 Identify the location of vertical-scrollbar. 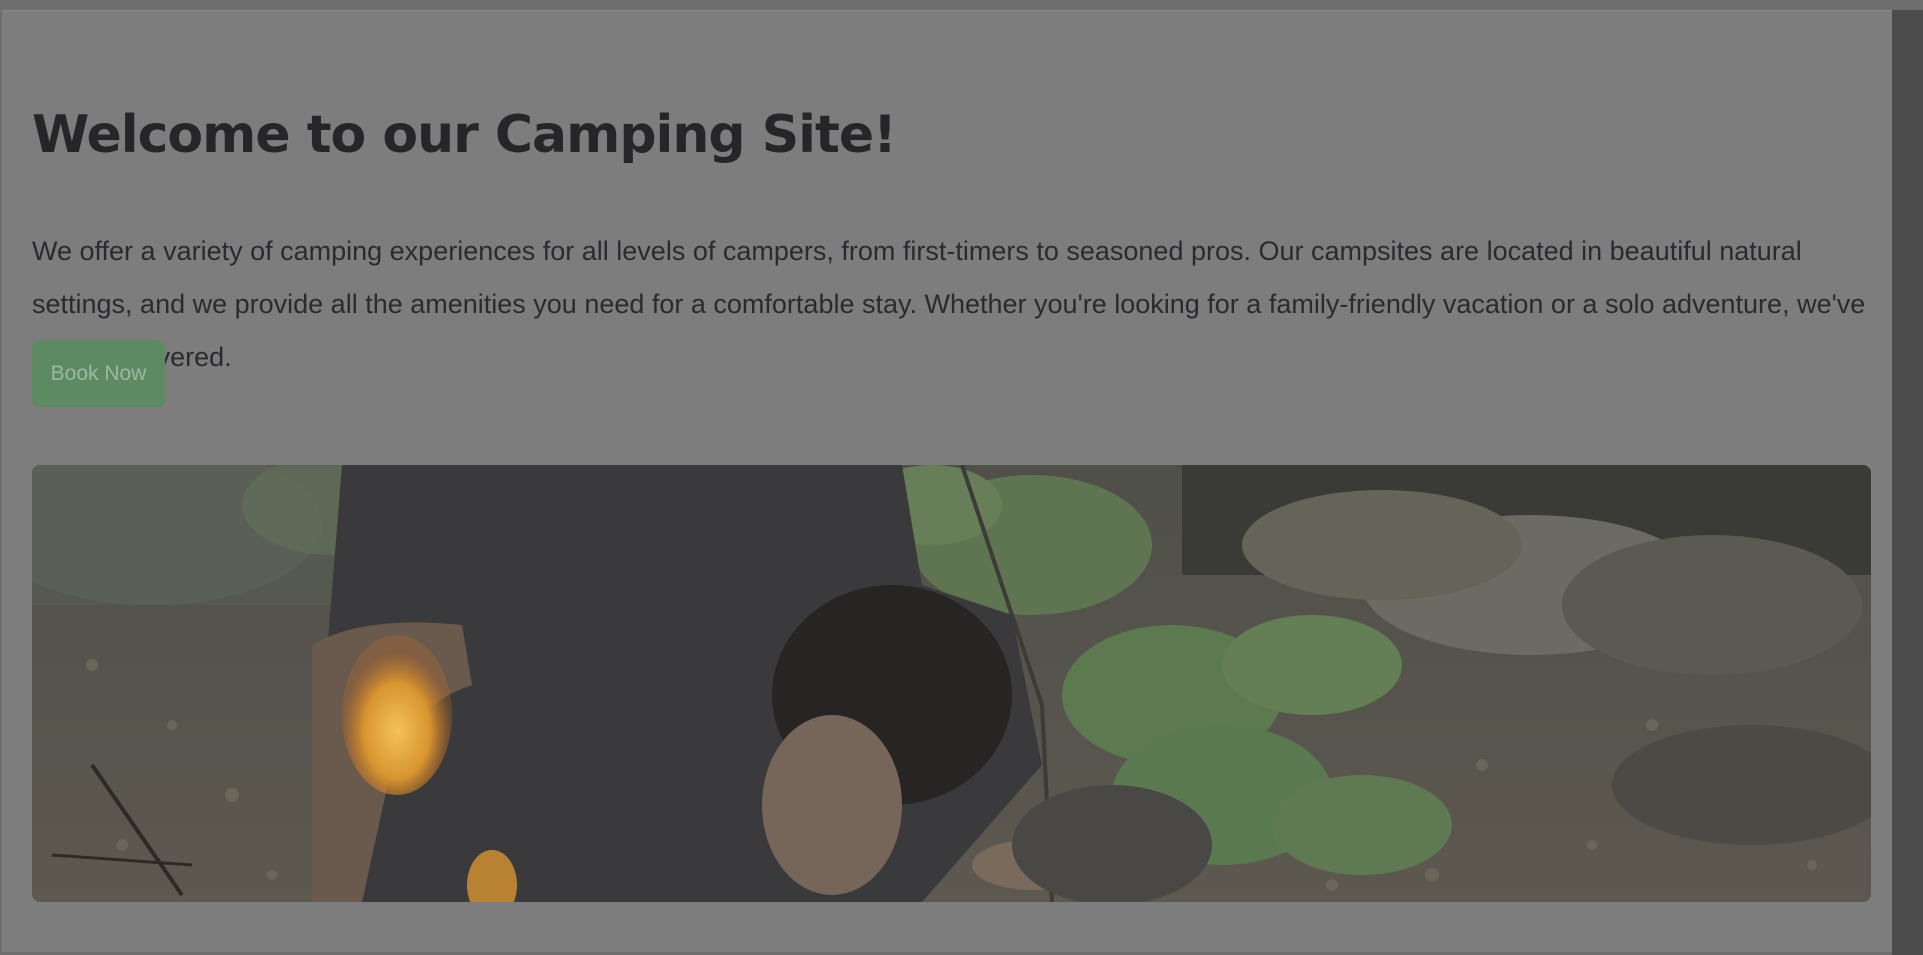
(1907, 482).